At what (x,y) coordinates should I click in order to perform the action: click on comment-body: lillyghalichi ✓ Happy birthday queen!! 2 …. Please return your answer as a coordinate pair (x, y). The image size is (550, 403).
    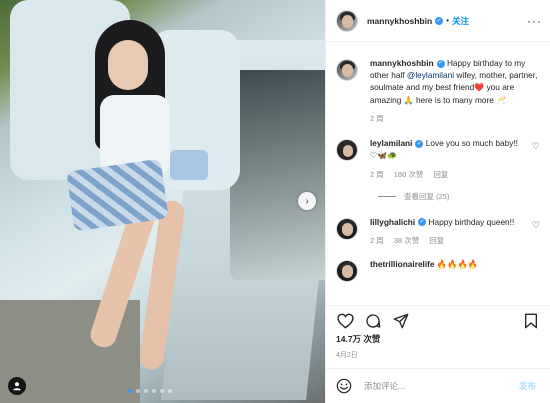
    Looking at the image, I should click on (455, 231).